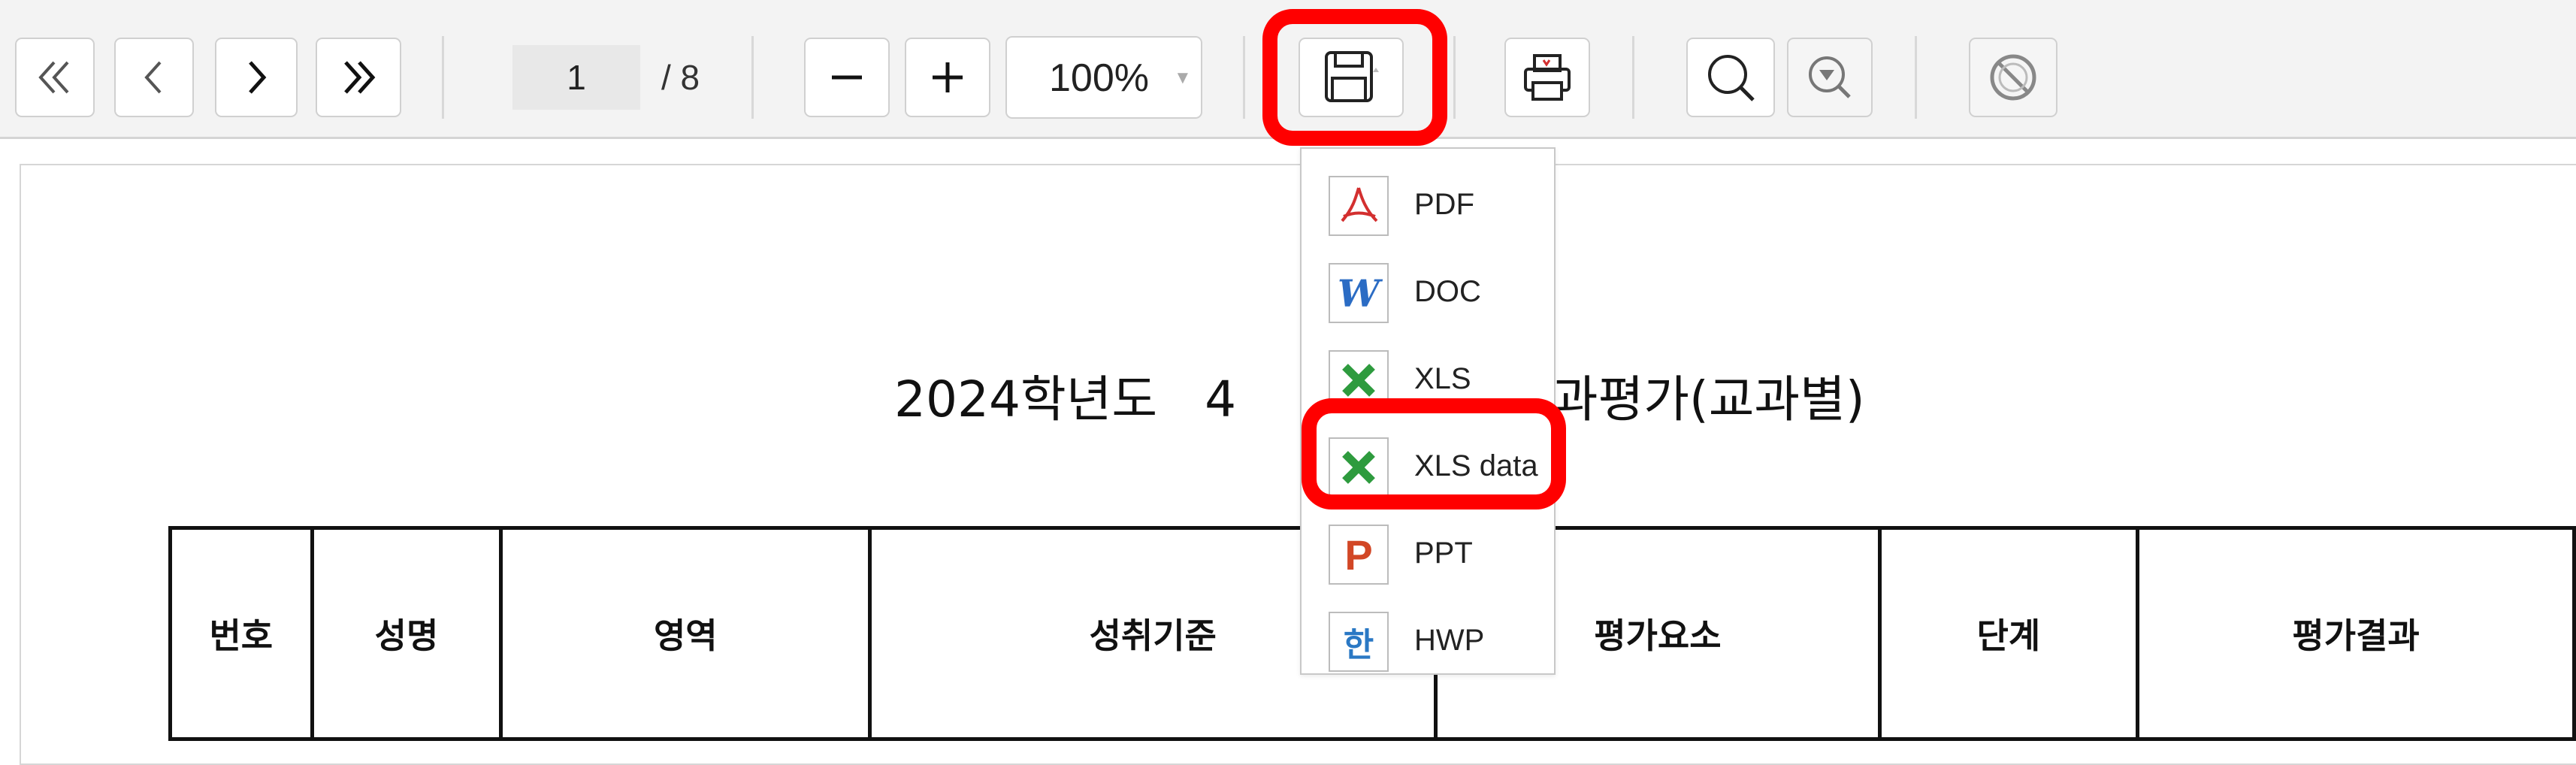 The width and height of the screenshot is (2576, 765). I want to click on zoom-in-icon, so click(948, 77).